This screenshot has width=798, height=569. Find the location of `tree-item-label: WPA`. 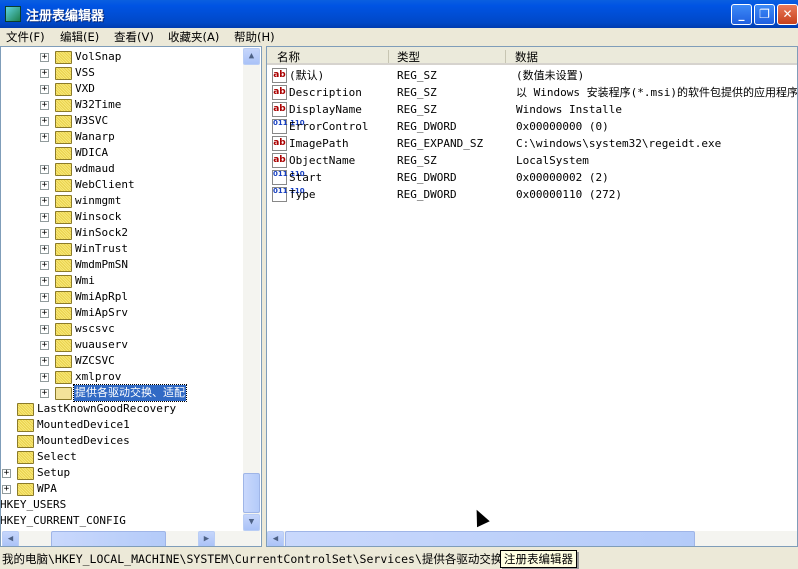

tree-item-label: WPA is located at coordinates (47, 488).